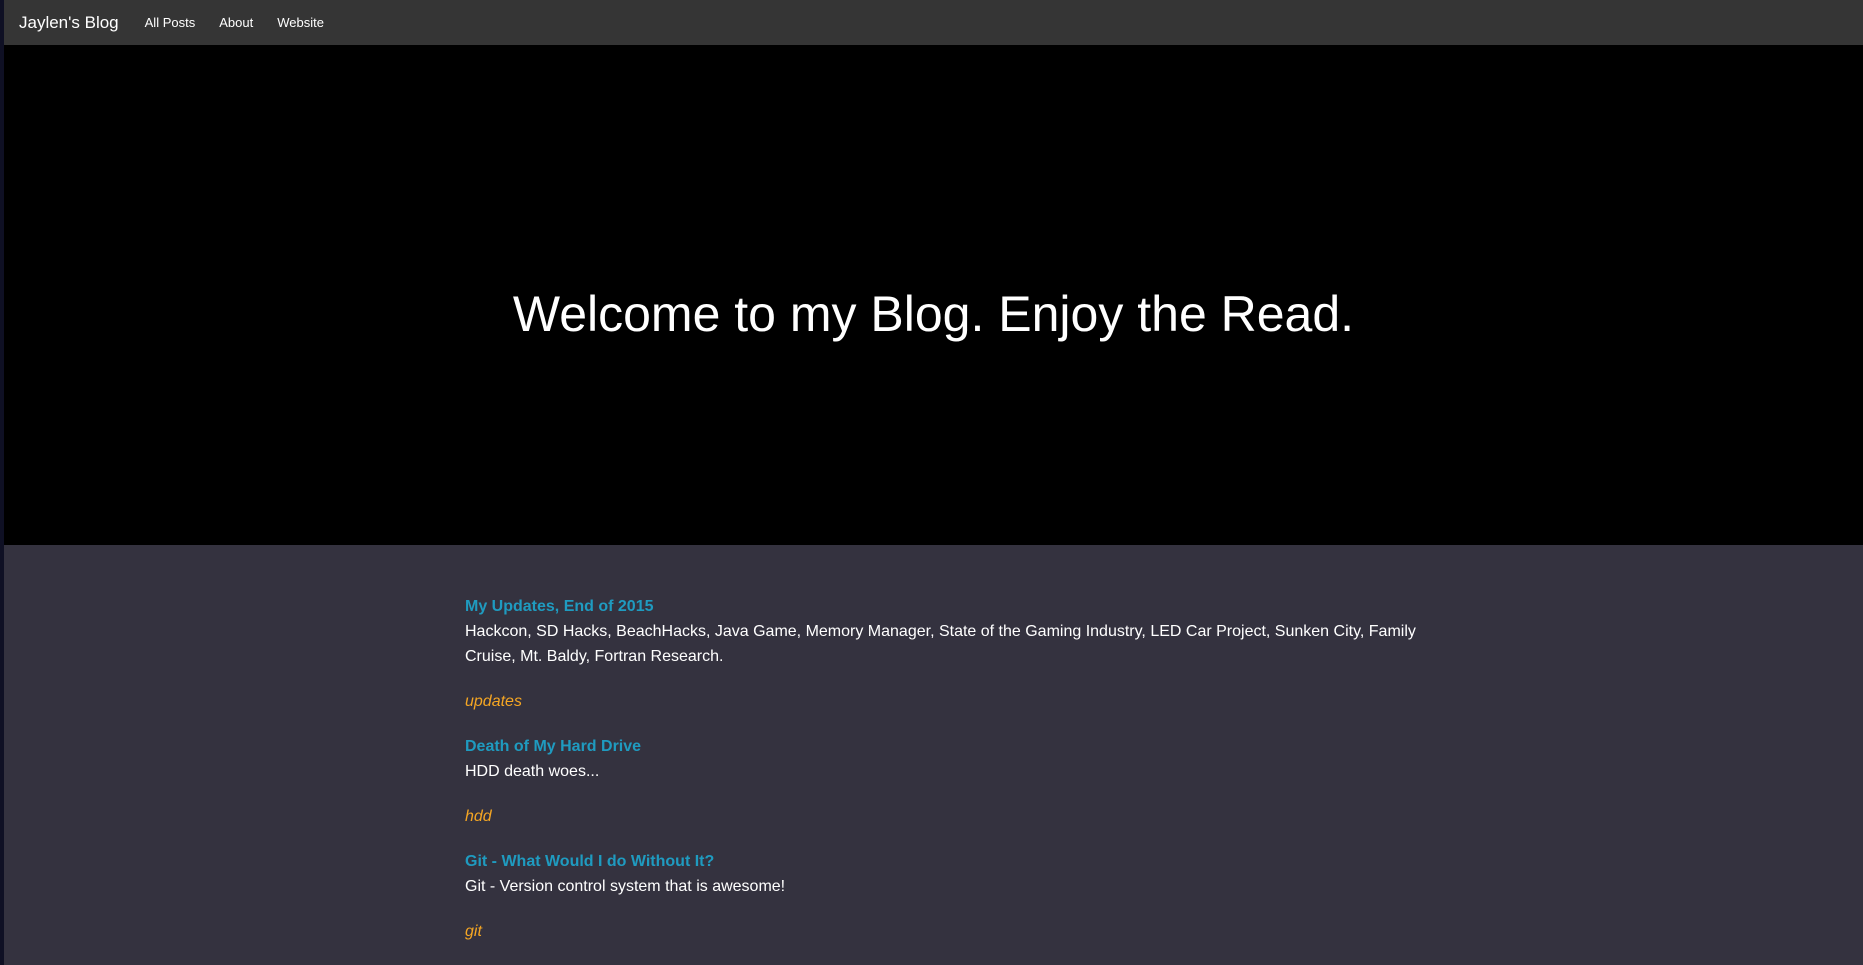 This screenshot has width=1863, height=965. Describe the element at coordinates (945, 746) in the screenshot. I see `post-title-link: Death of My Hard Drive` at that location.